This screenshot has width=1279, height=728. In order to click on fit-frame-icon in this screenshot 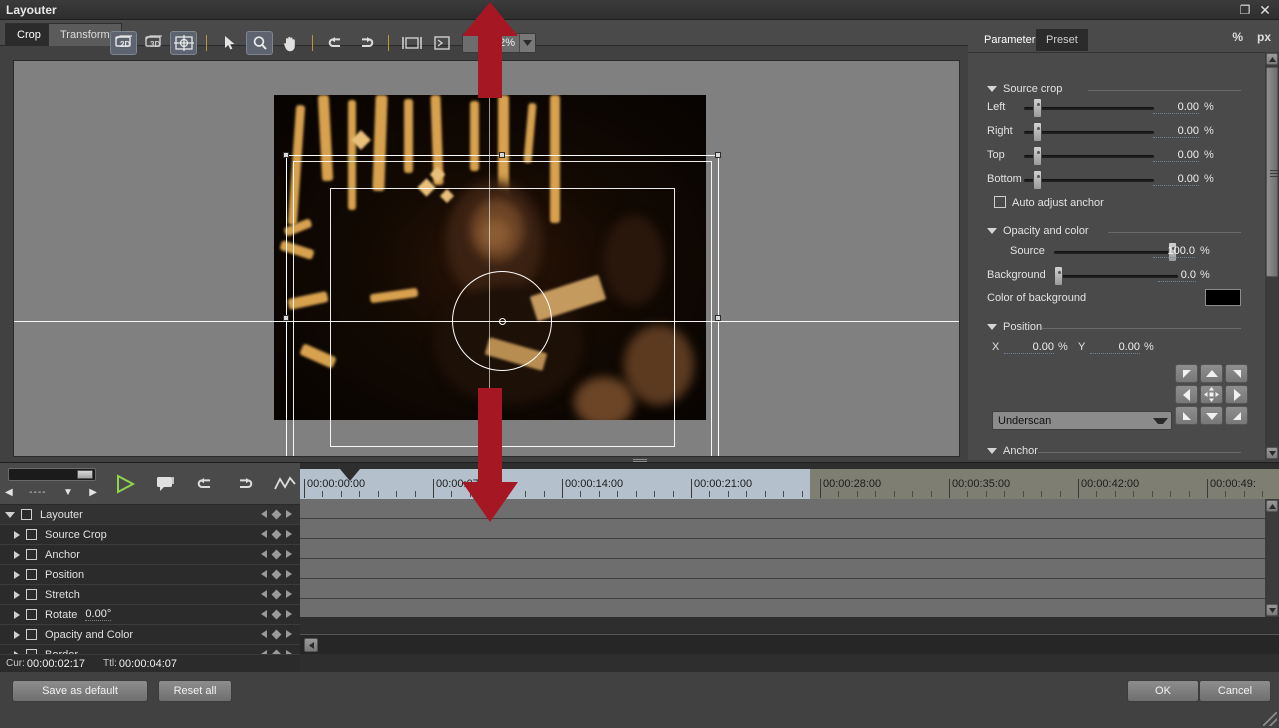, I will do `click(411, 43)`.